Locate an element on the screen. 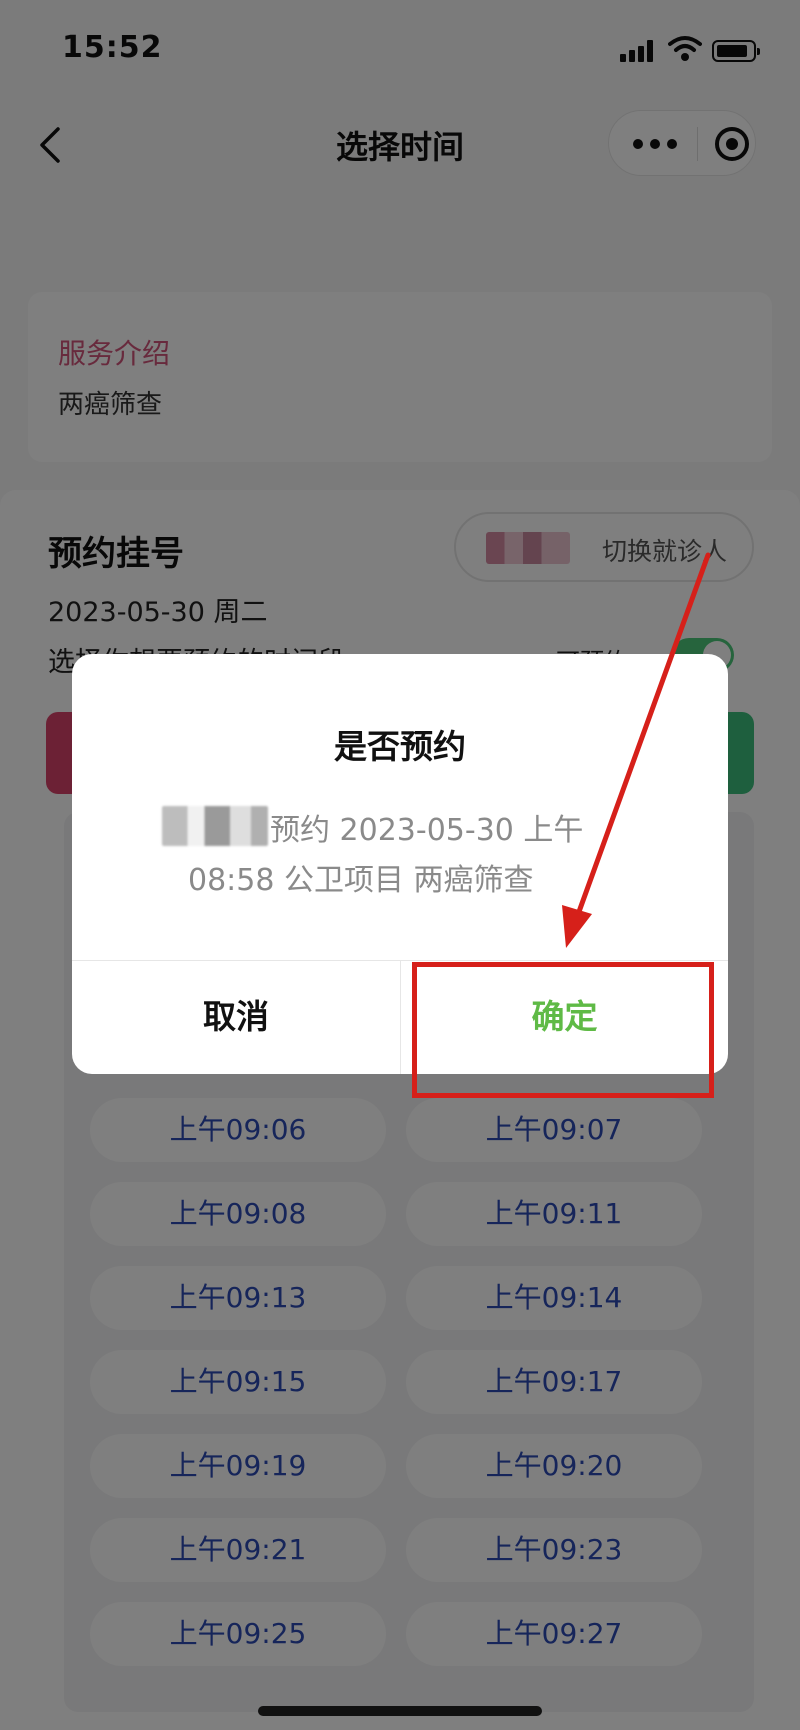  patient-name-blurred is located at coordinates (215, 826).